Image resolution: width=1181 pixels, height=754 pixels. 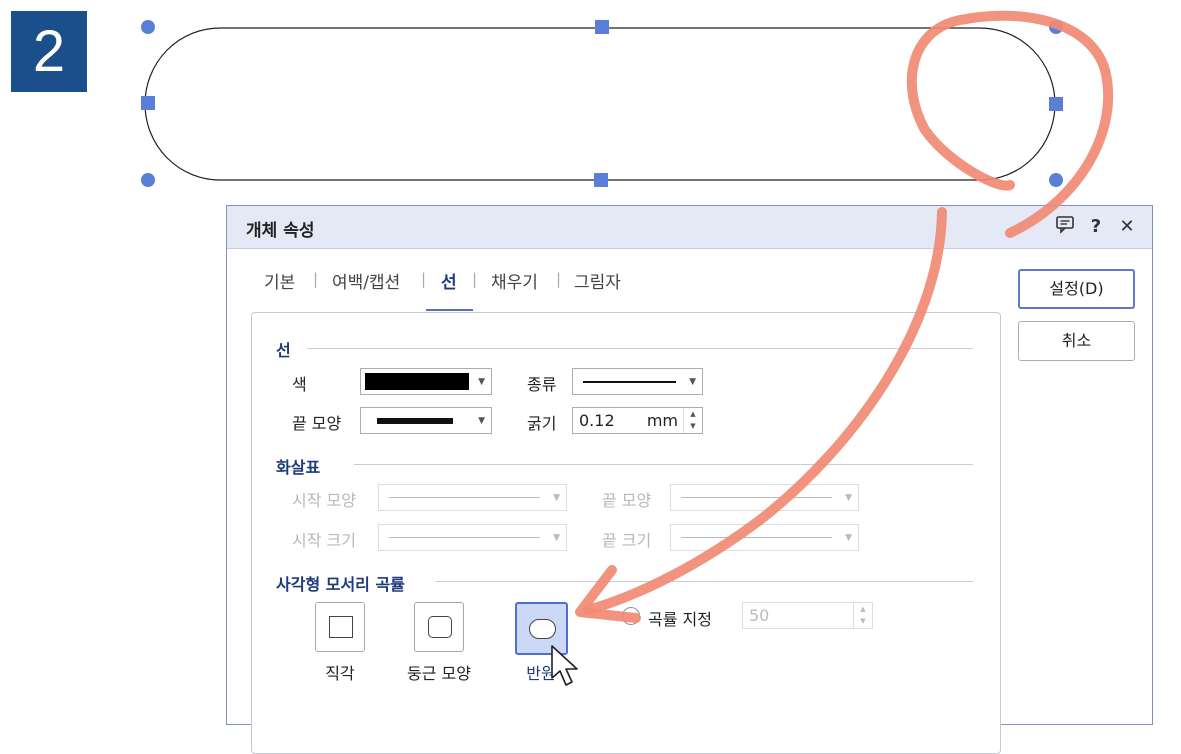 I want to click on arrow-end-shape-dropdown: ▼, so click(x=764, y=497).